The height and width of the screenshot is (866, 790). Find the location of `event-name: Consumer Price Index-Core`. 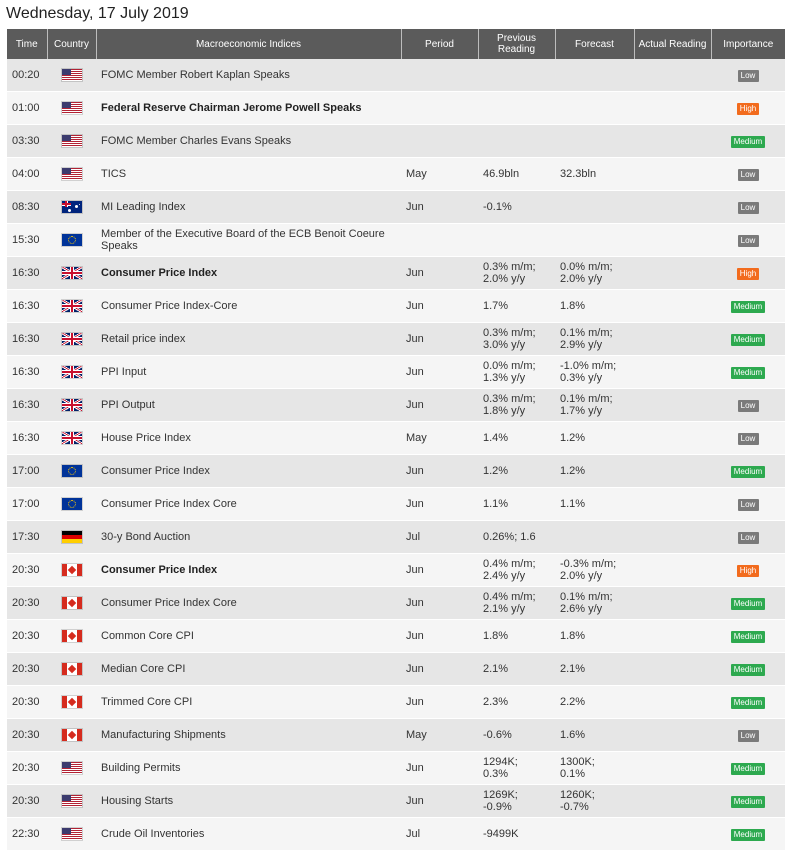

event-name: Consumer Price Index-Core is located at coordinates (248, 306).